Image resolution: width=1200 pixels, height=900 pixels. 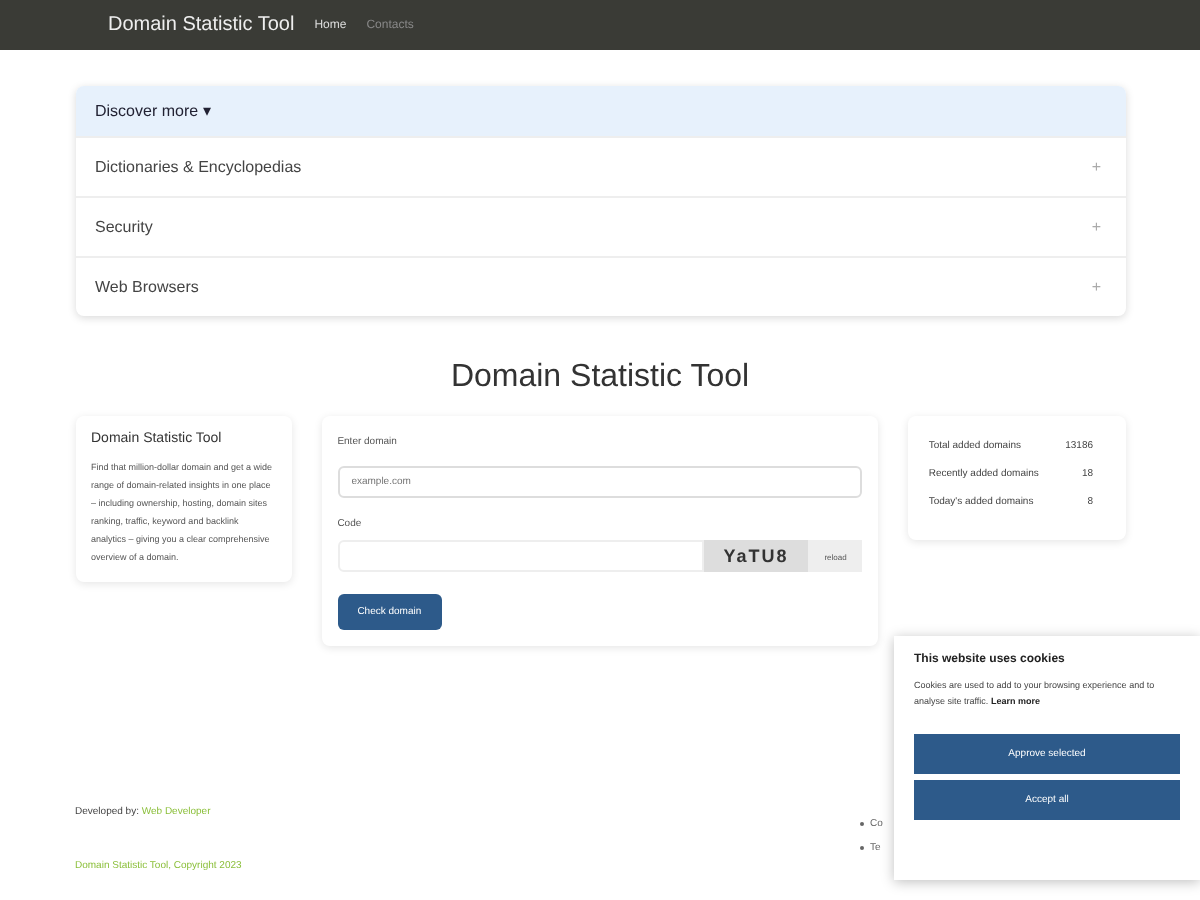 What do you see at coordinates (198, 167) in the screenshot?
I see `accordion-item-label: Dictionaries & Encyclopedias` at bounding box center [198, 167].